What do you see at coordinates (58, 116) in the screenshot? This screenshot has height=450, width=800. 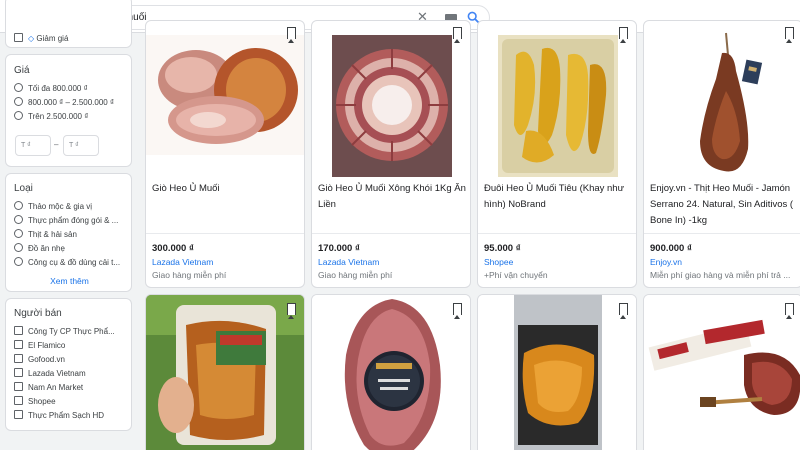 I see `option-label: Trên 2.500.000 ₫` at bounding box center [58, 116].